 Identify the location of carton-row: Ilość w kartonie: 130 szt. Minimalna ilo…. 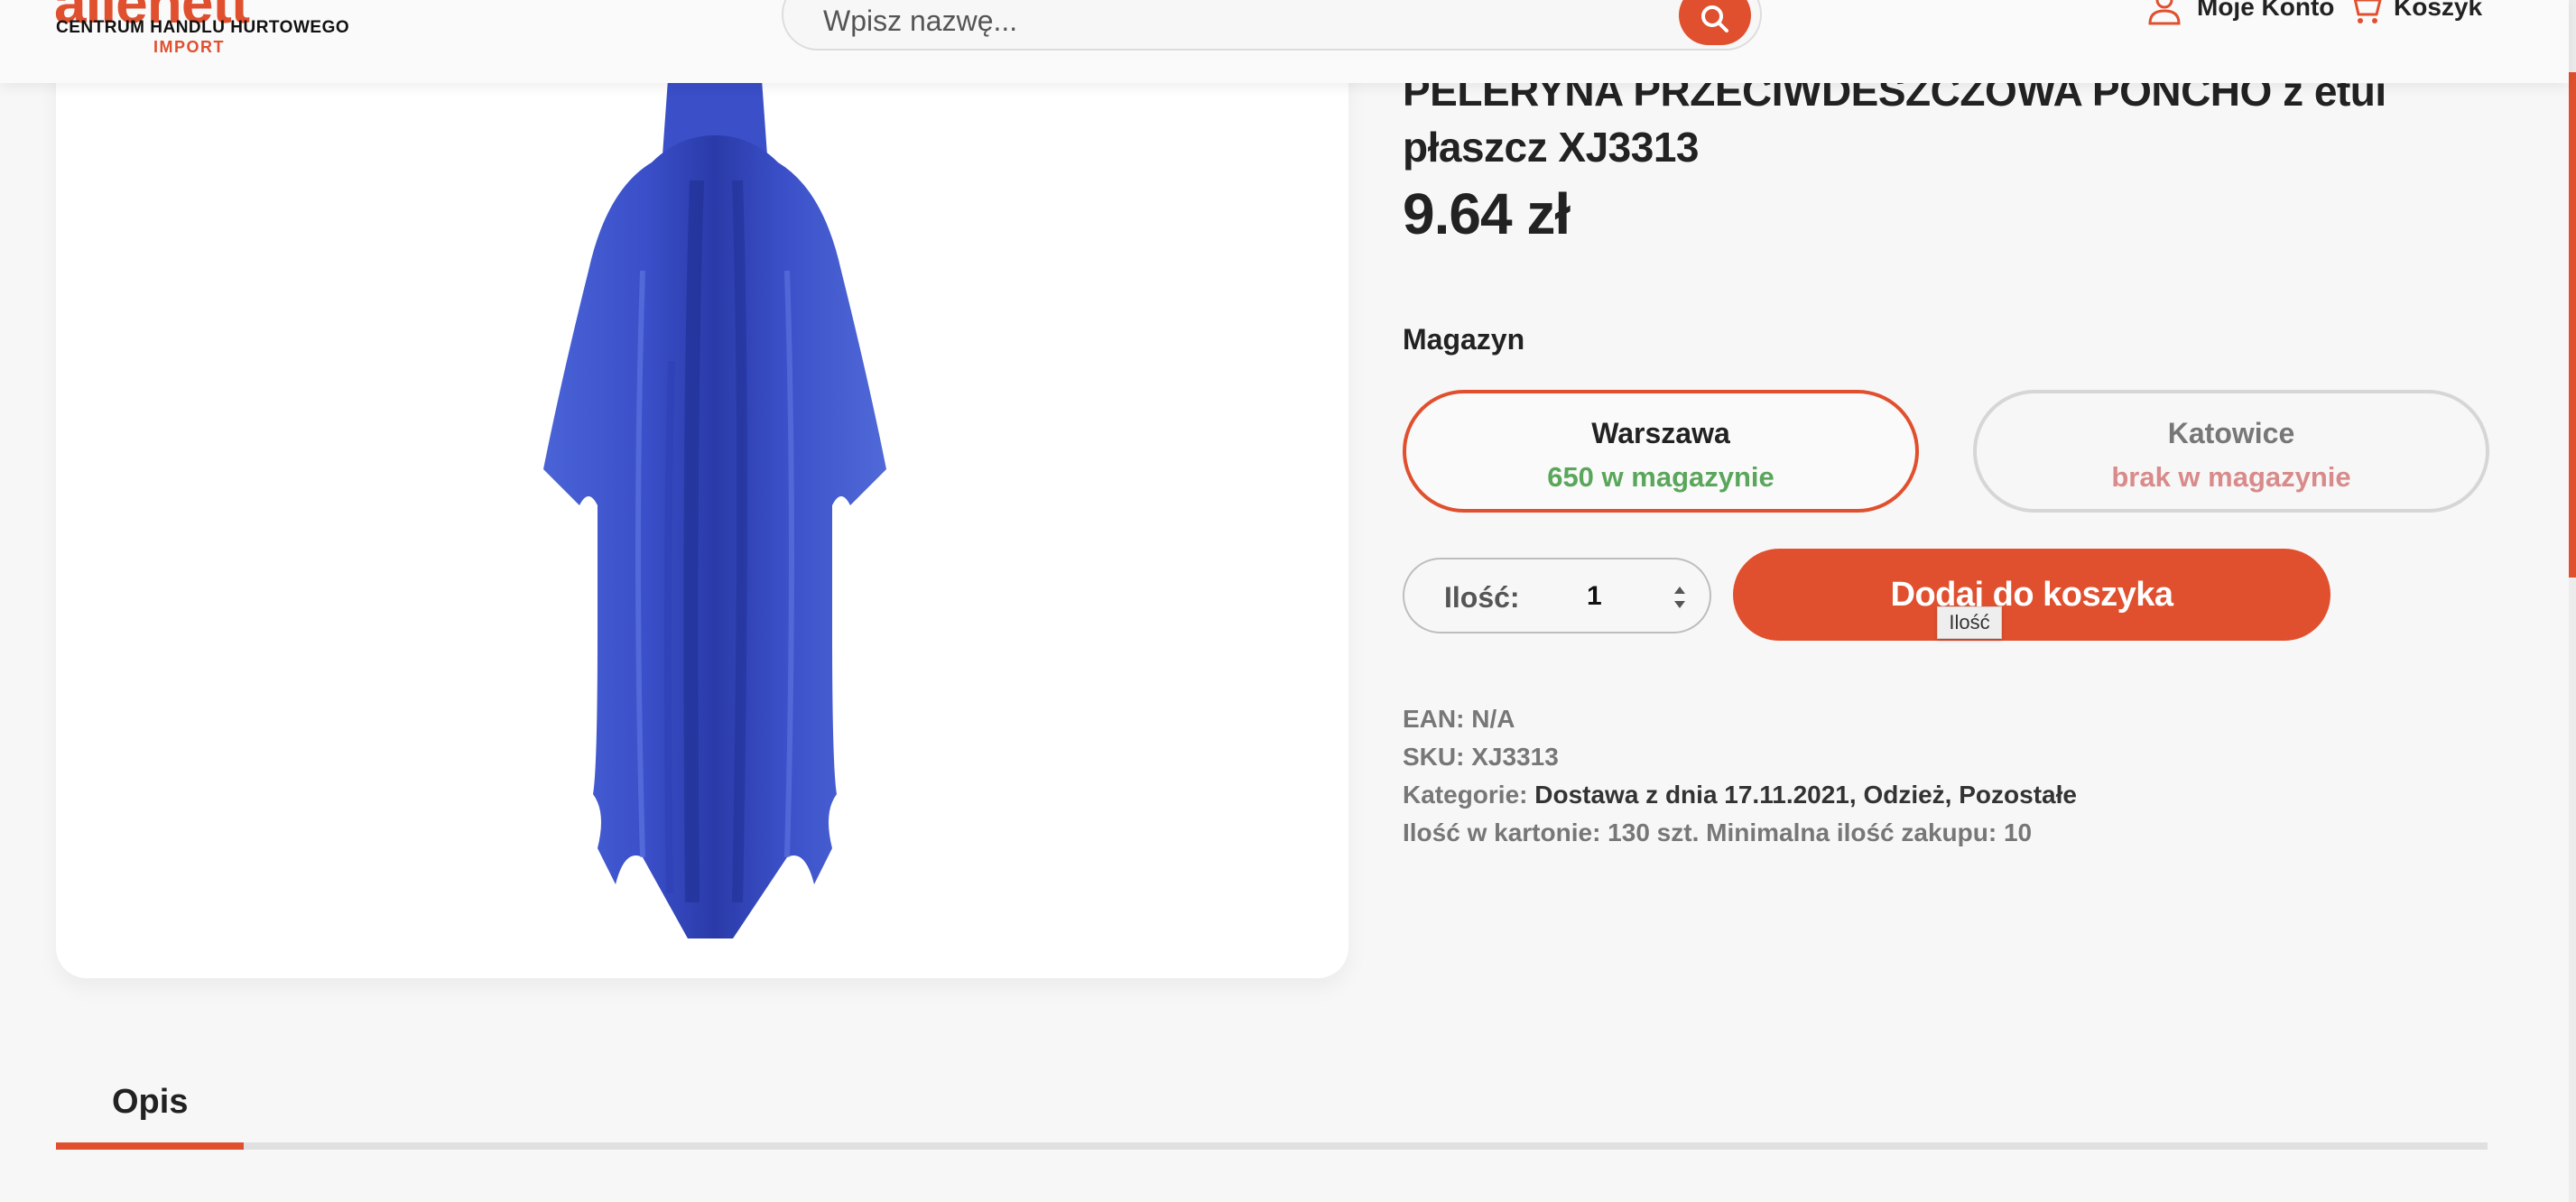
(1718, 832).